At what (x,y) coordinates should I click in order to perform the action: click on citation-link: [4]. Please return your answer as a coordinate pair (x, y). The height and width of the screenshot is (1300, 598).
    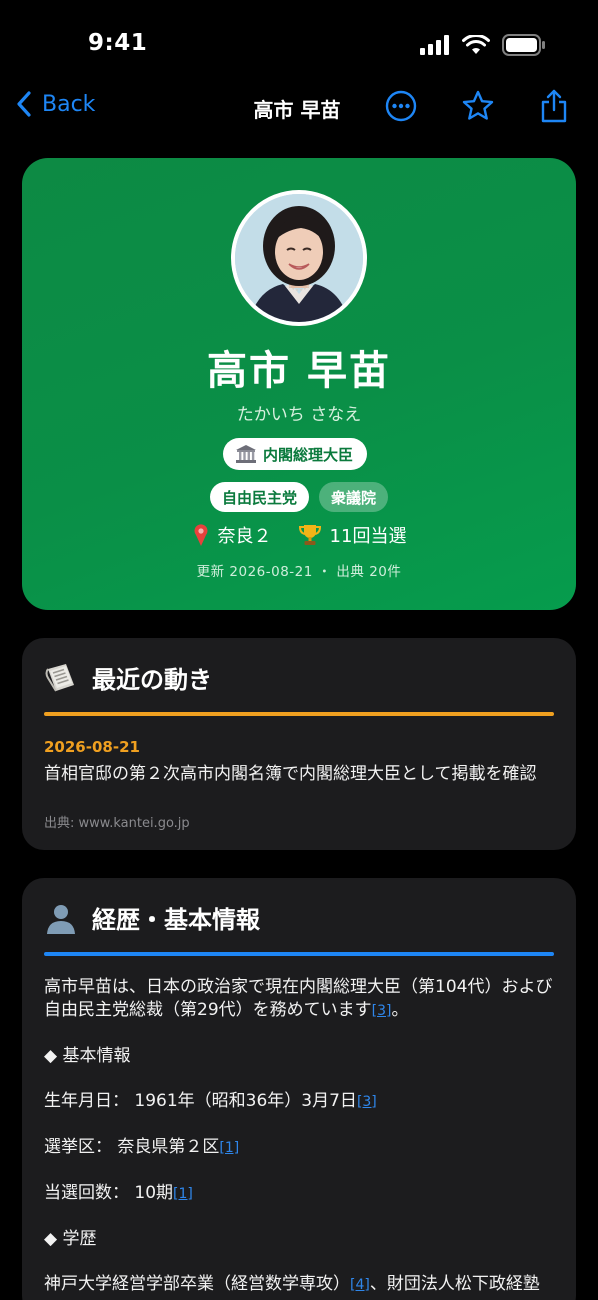
    Looking at the image, I should click on (360, 1285).